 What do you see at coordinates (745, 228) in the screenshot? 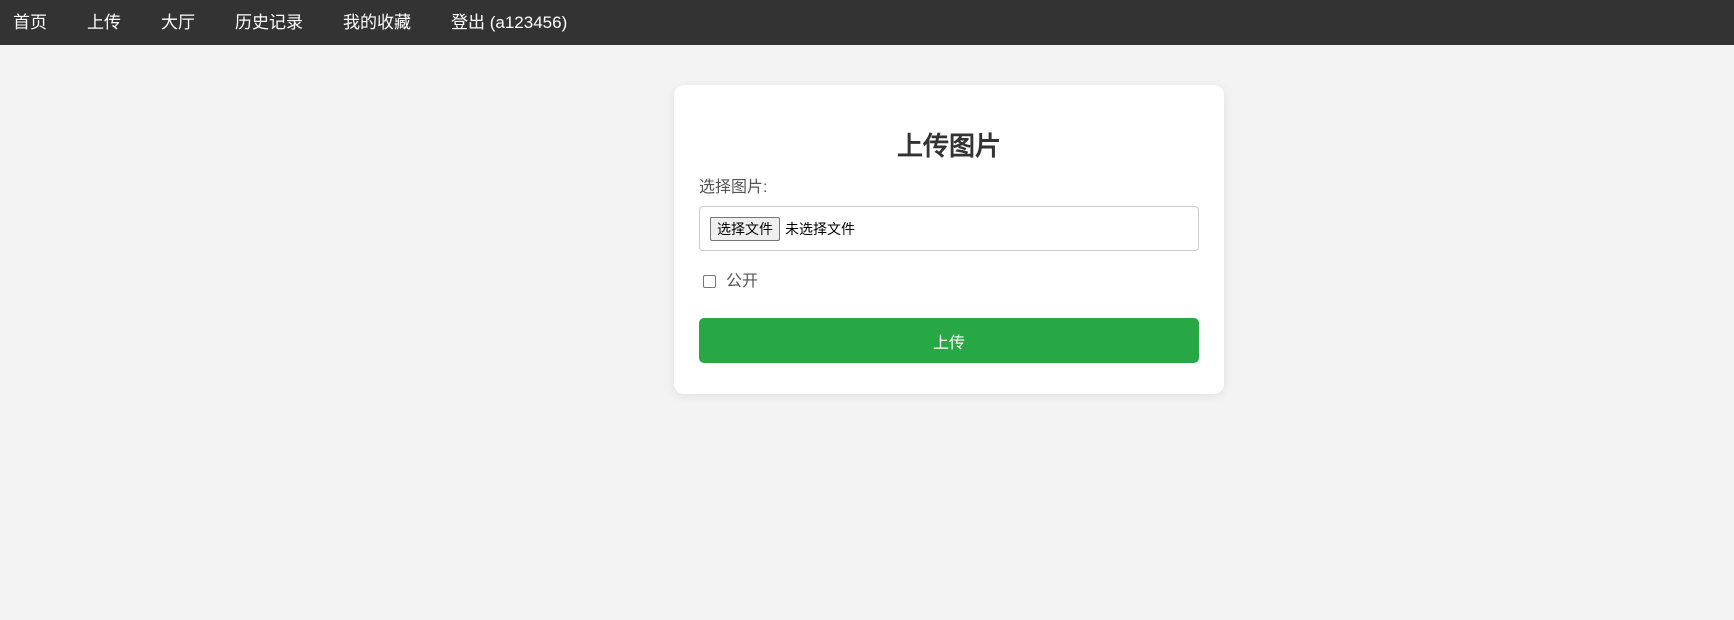
I see `choose-file-button: 选择文件` at bounding box center [745, 228].